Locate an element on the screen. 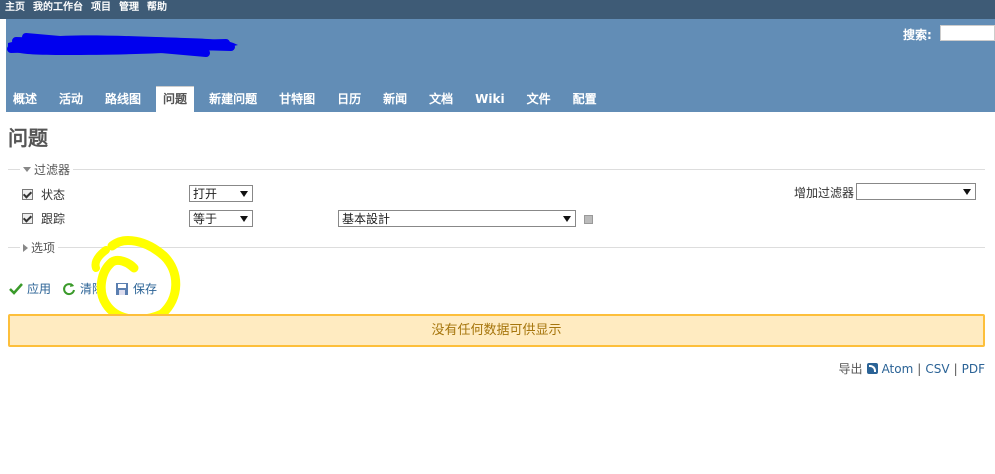 The image size is (995, 474). filters-legend: 过滤器 is located at coordinates (47, 169).